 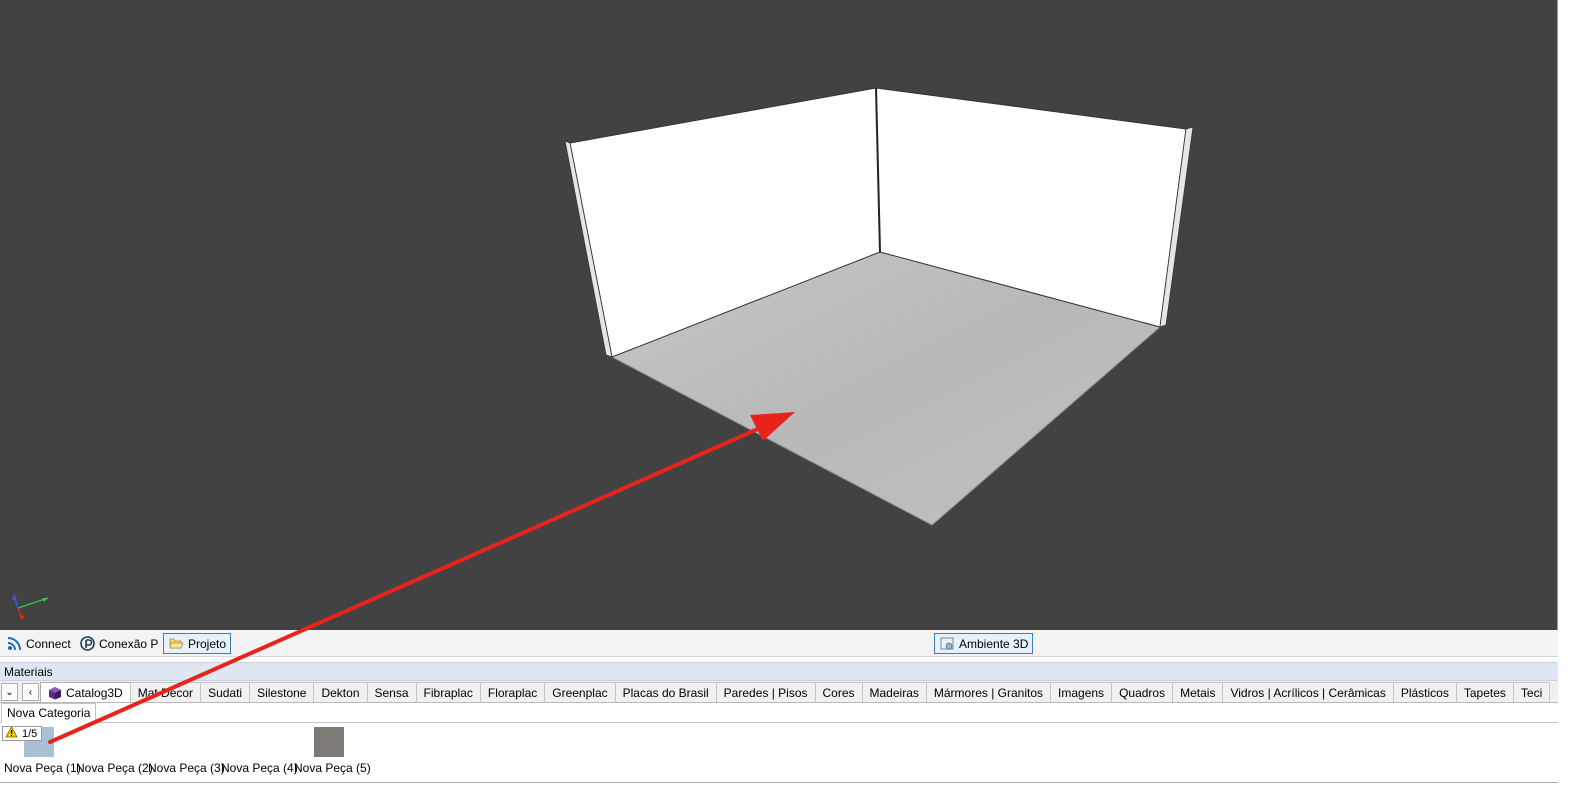 What do you see at coordinates (94, 693) in the screenshot?
I see `tab-label: Catalog3D` at bounding box center [94, 693].